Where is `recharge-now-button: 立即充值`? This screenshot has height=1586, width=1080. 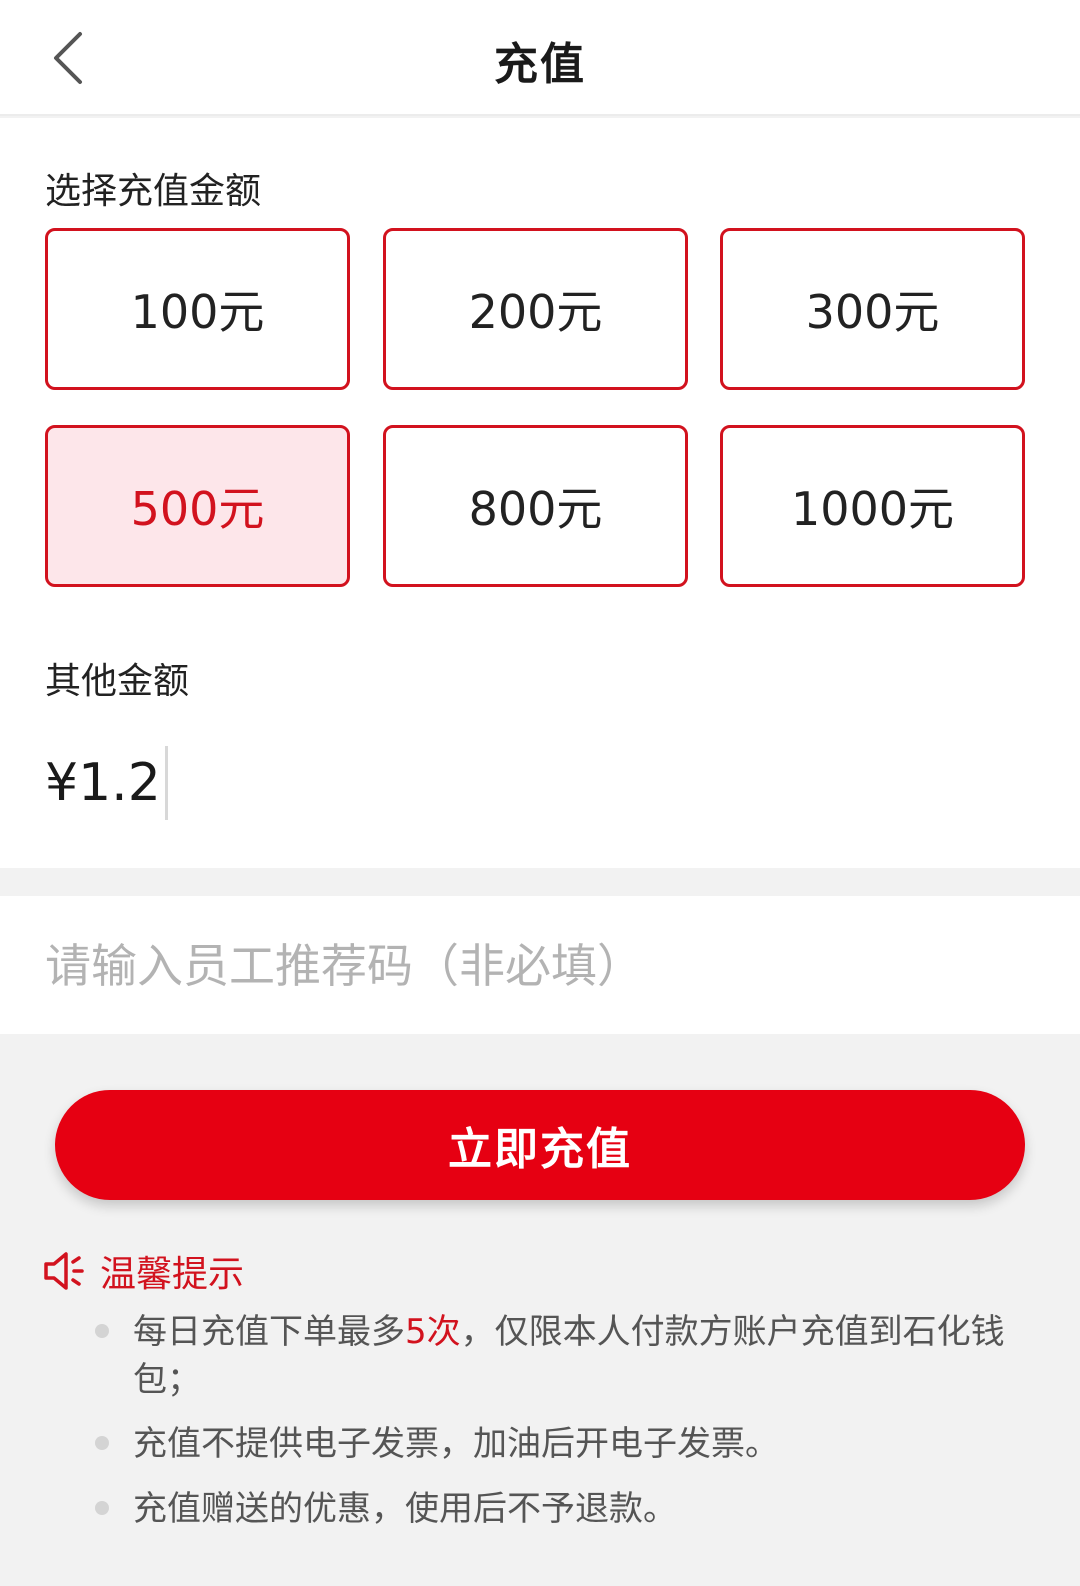 recharge-now-button: 立即充值 is located at coordinates (540, 1145).